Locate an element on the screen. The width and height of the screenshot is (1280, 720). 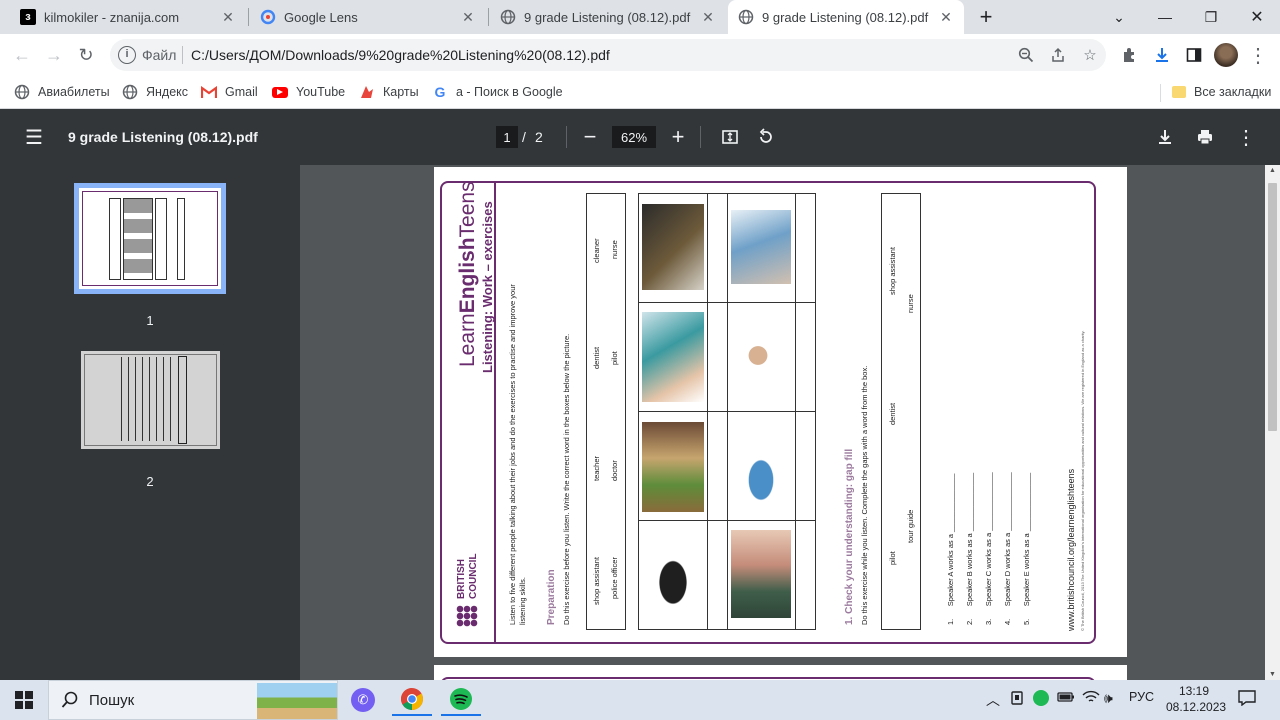
reload-button: ↻ is located at coordinates (86, 55).